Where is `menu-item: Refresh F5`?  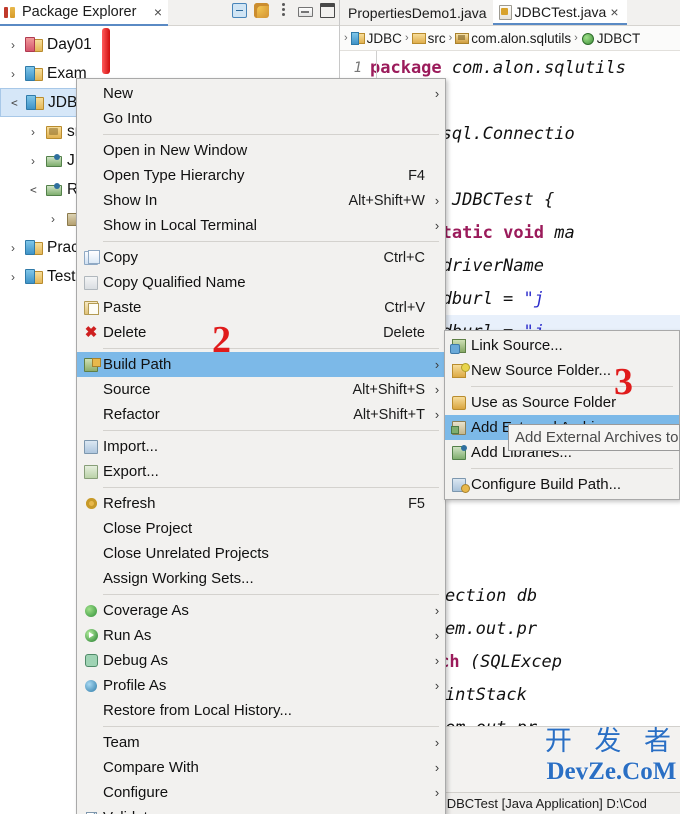
menu-item: Refresh F5 is located at coordinates (261, 503).